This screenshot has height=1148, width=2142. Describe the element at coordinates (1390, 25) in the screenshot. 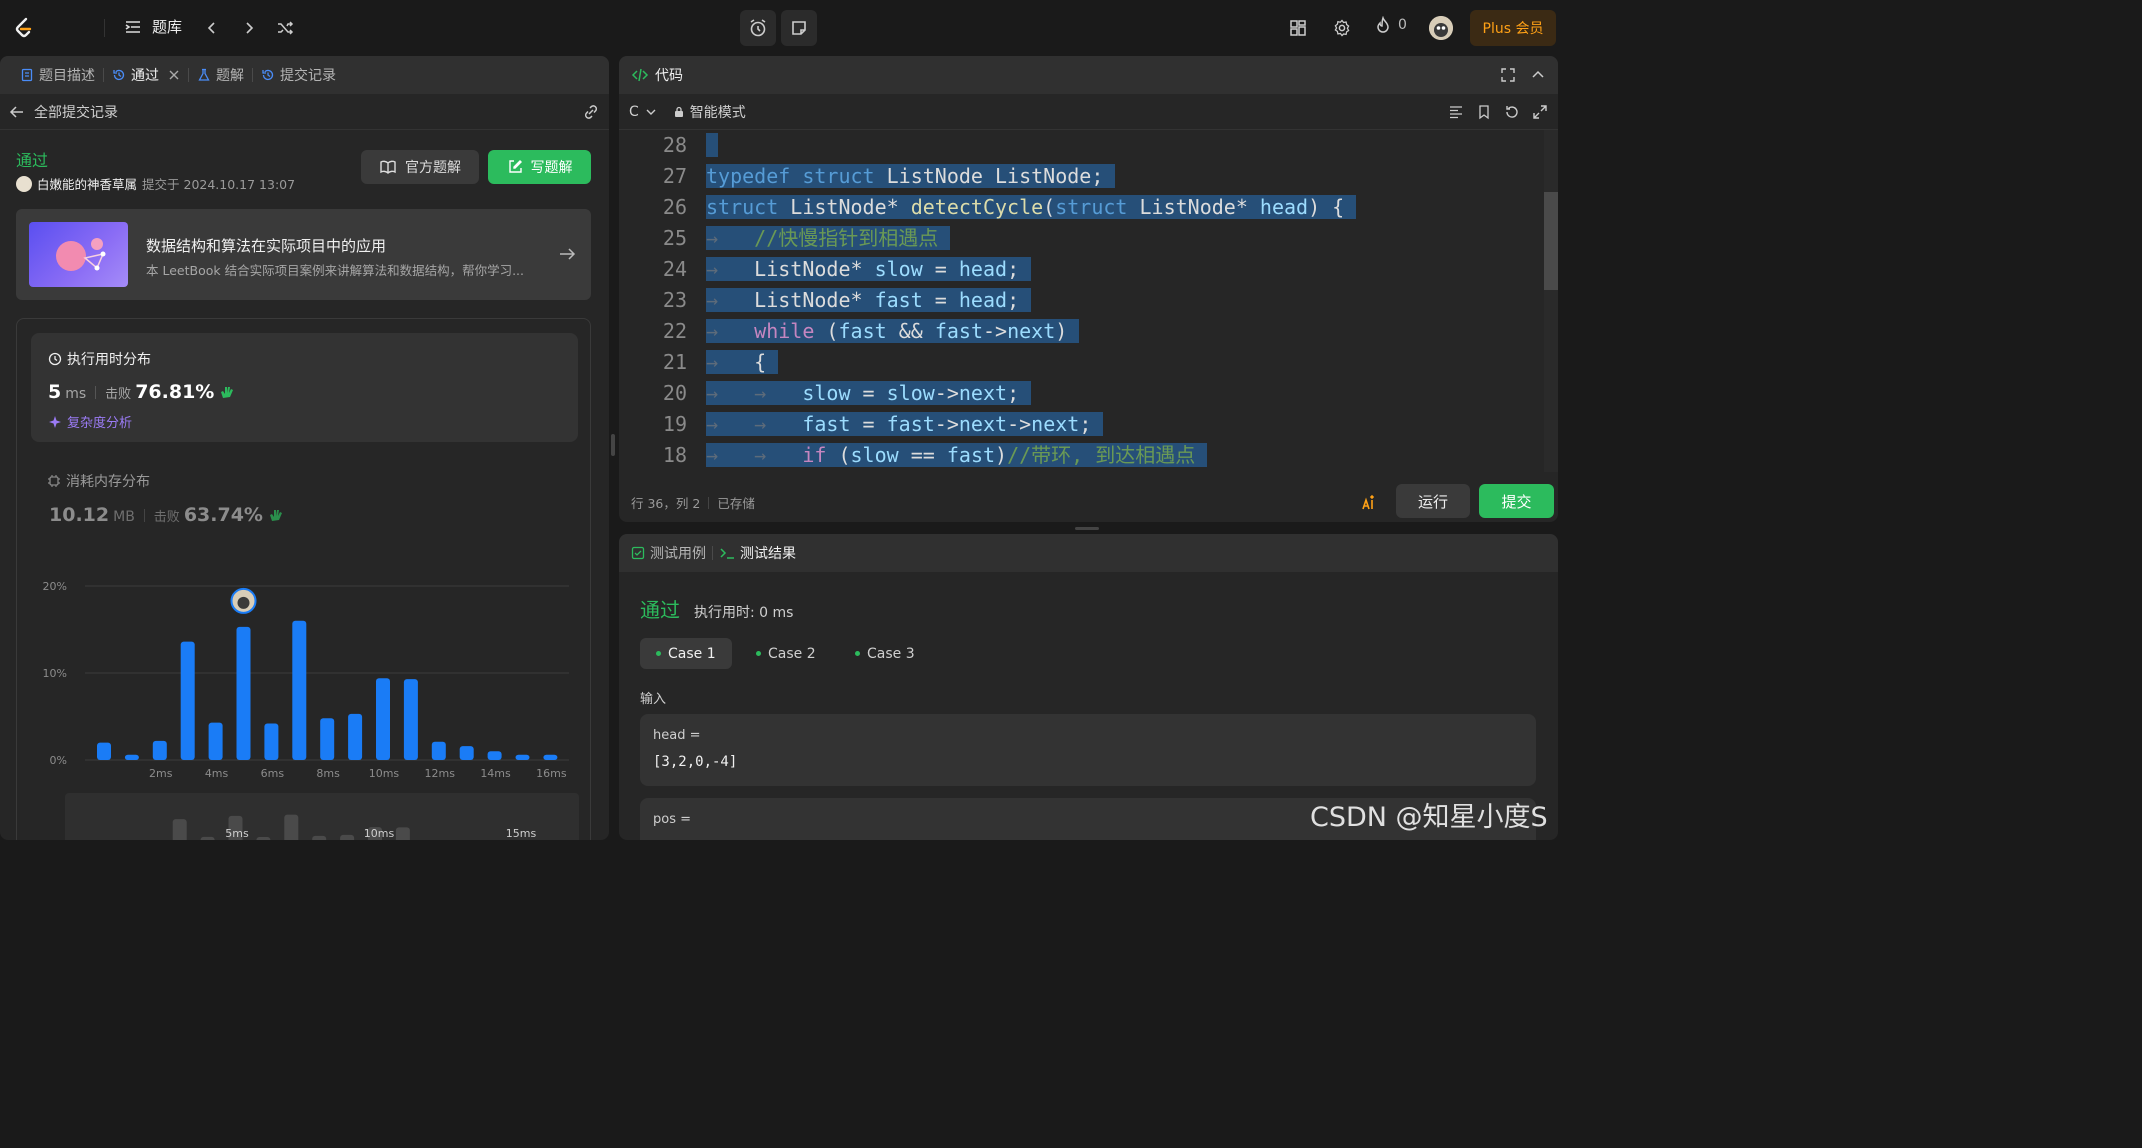

I see `streak-counter: 0` at that location.